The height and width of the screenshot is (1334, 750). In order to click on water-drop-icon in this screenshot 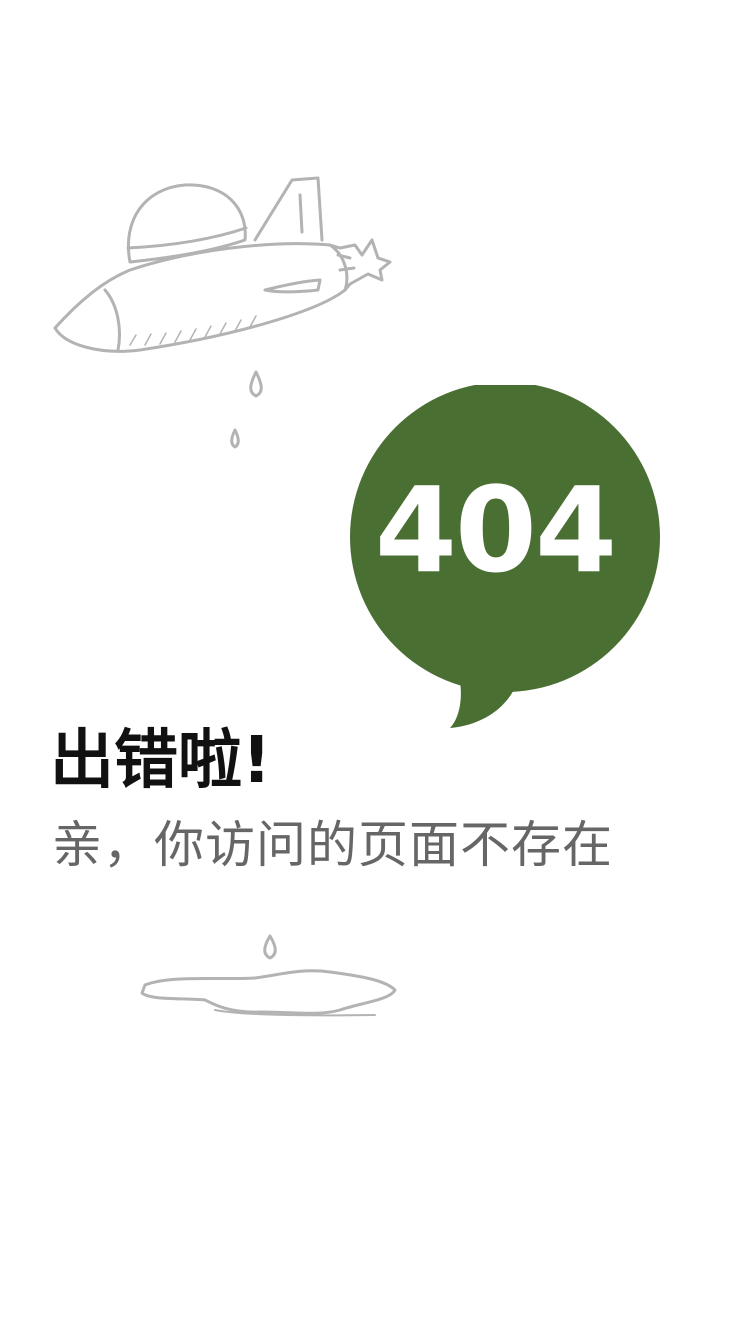, I will do `click(270, 947)`.